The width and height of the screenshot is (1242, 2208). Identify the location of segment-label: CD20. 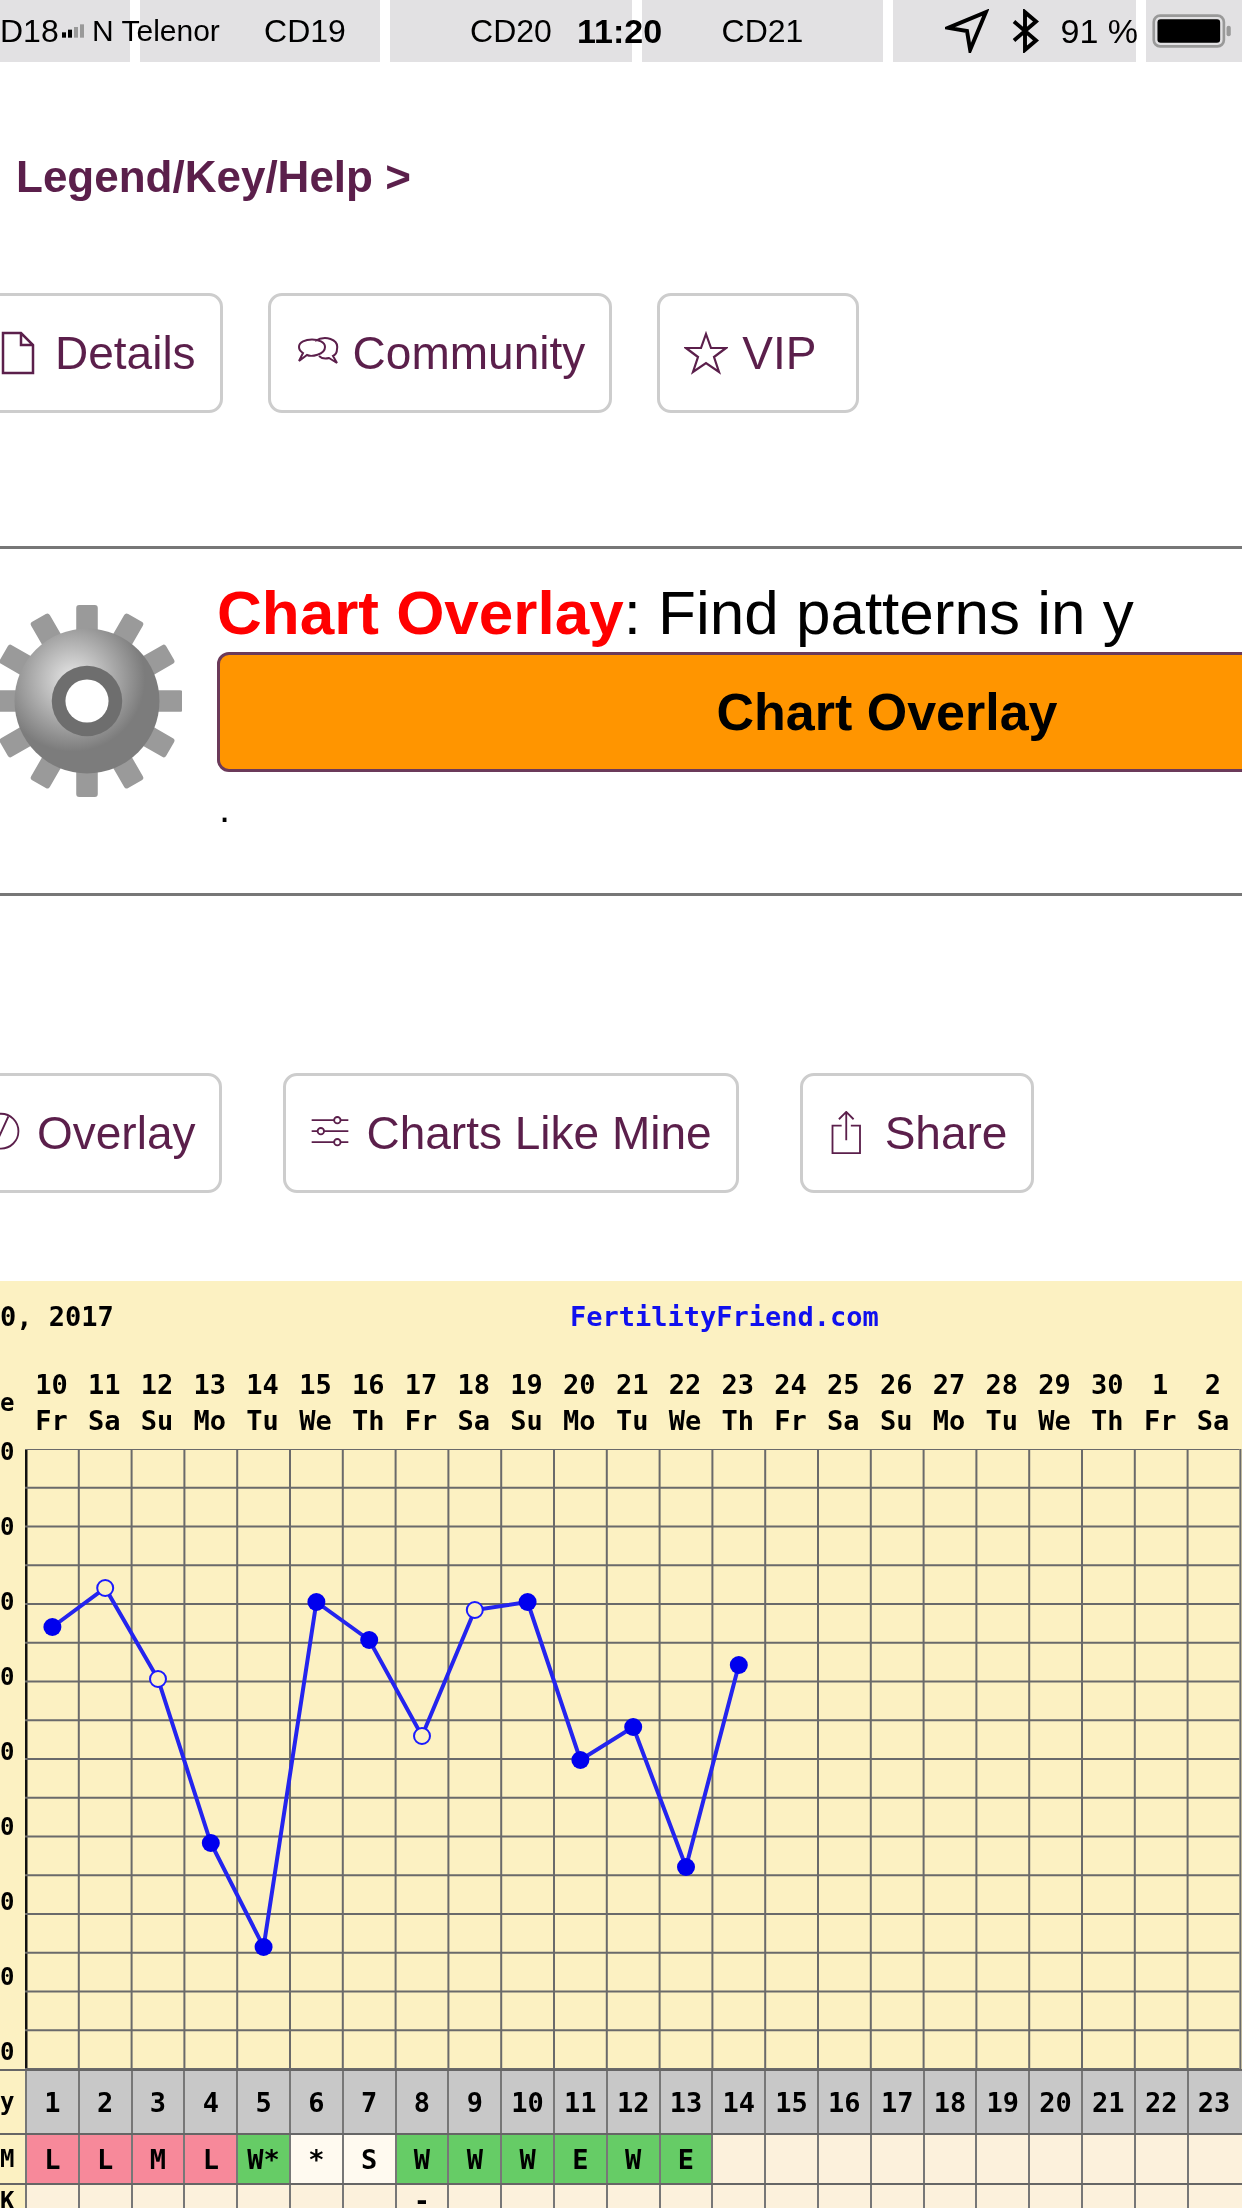
(511, 31).